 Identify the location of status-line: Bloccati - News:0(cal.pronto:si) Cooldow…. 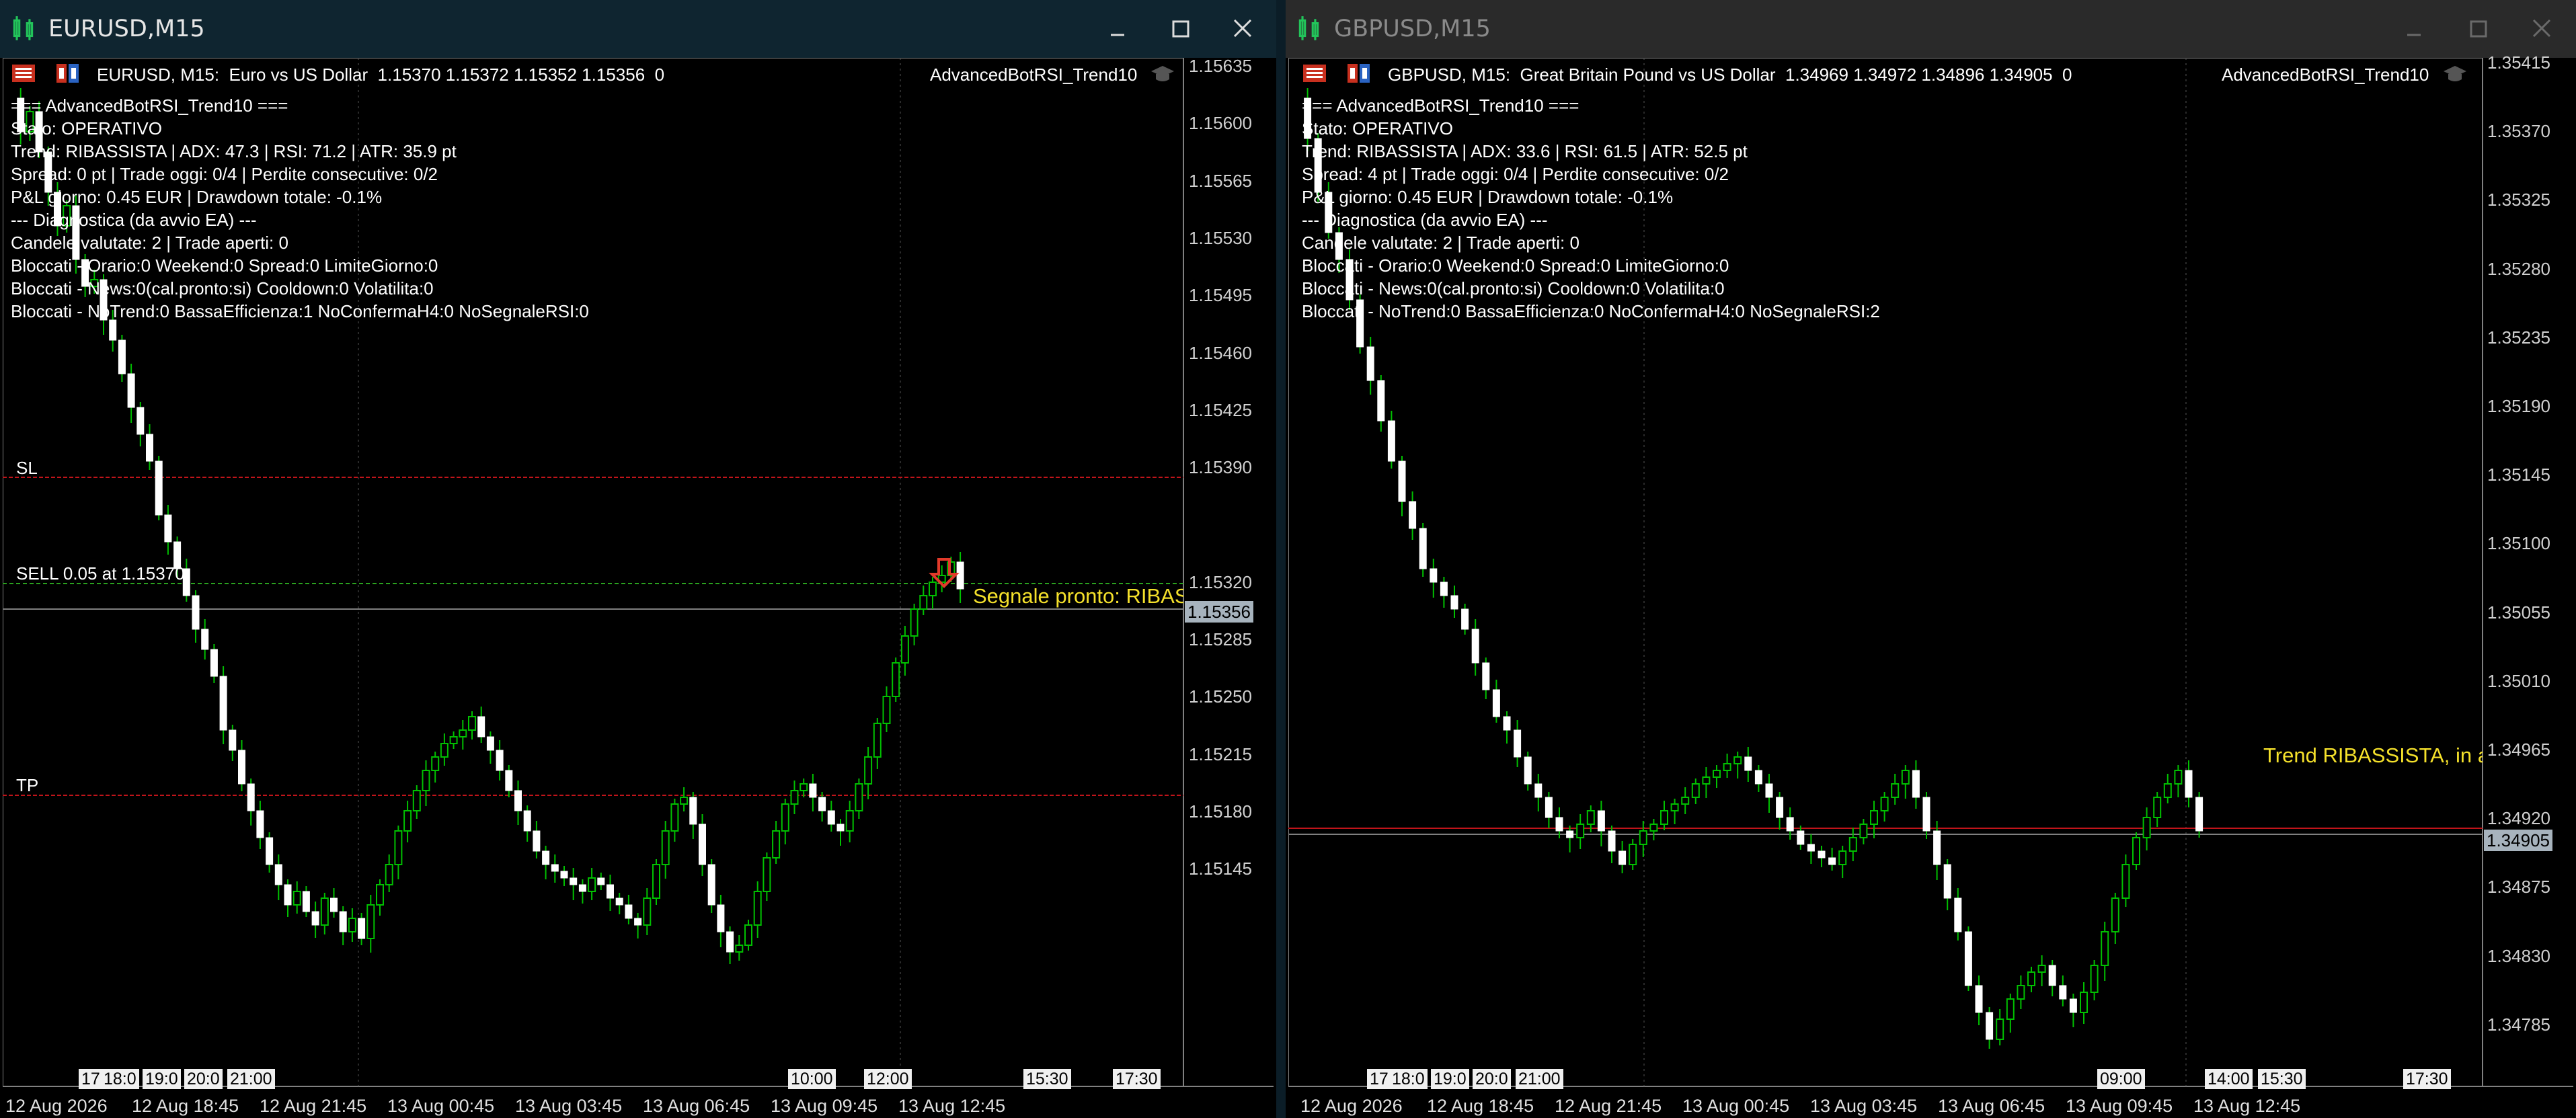
(223, 288).